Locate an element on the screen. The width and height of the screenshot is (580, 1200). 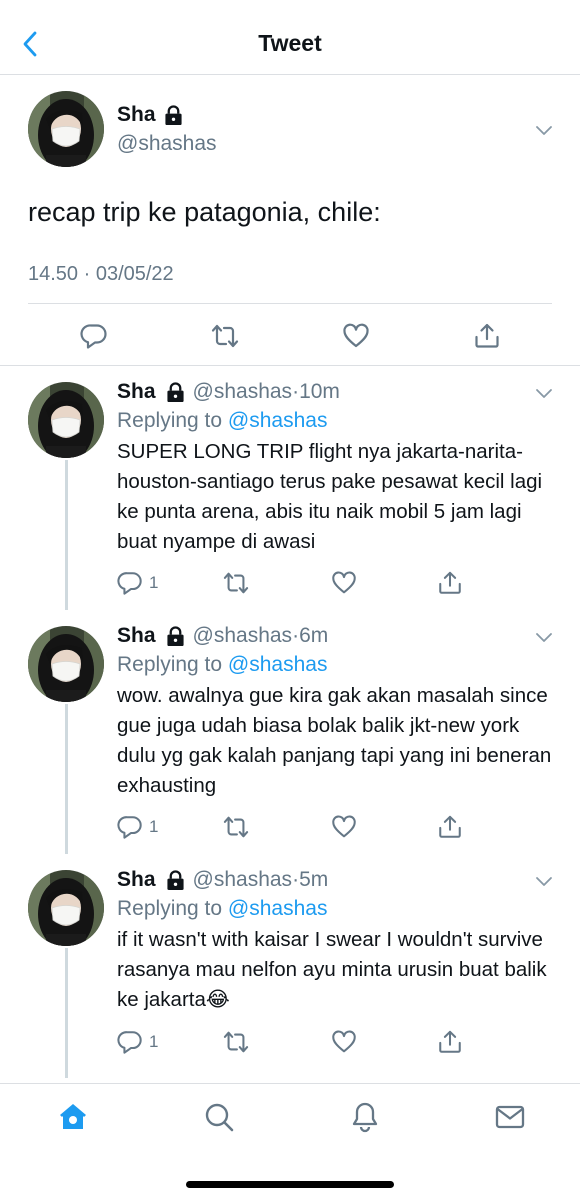
reply-header: Sha @shashas · 5m is located at coordinates (222, 880).